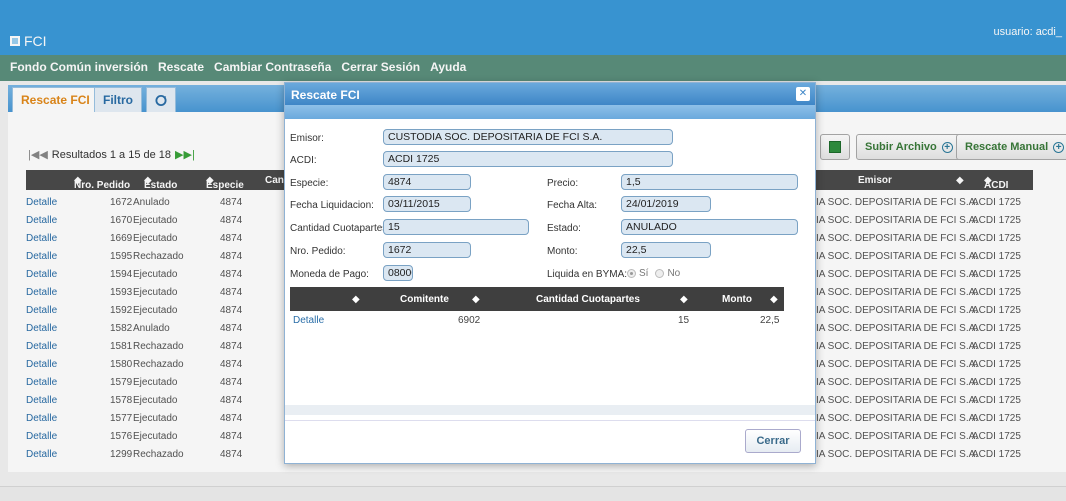 The width and height of the screenshot is (1066, 501). Describe the element at coordinates (564, 228) in the screenshot. I see `label-estado: Estado:` at that location.